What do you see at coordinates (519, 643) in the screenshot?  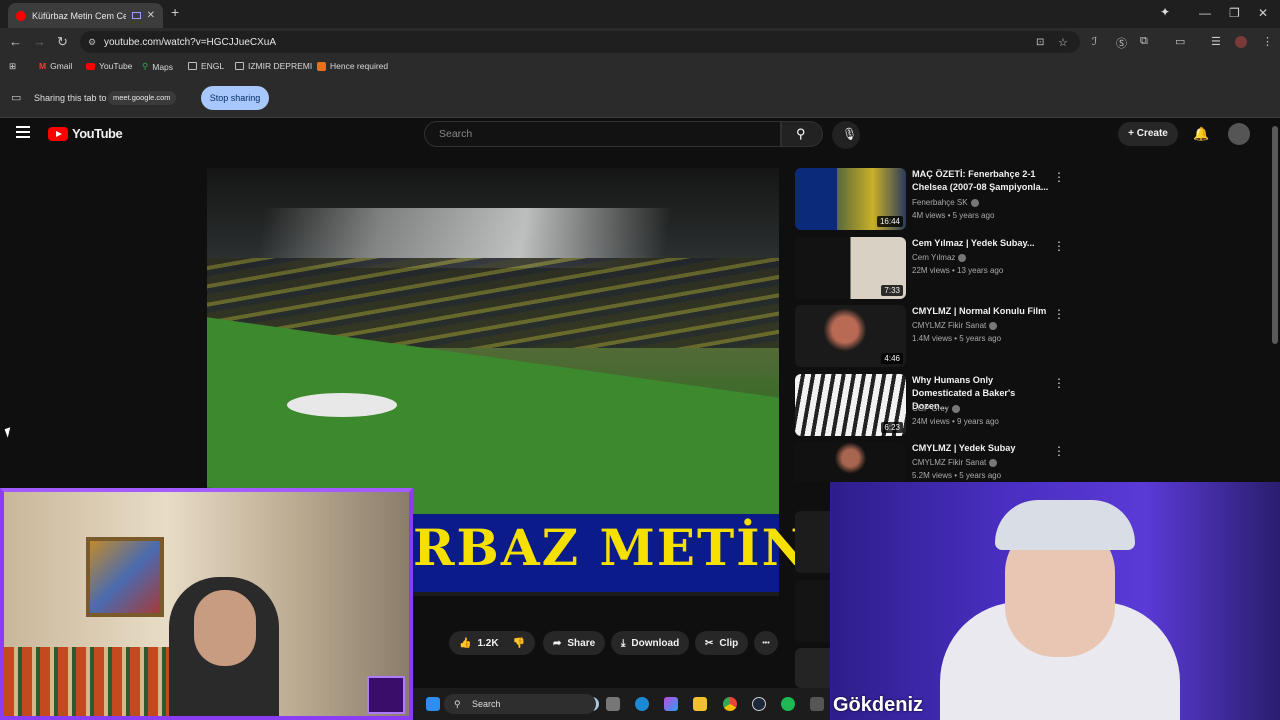 I see `dislike-button: 👎` at bounding box center [519, 643].